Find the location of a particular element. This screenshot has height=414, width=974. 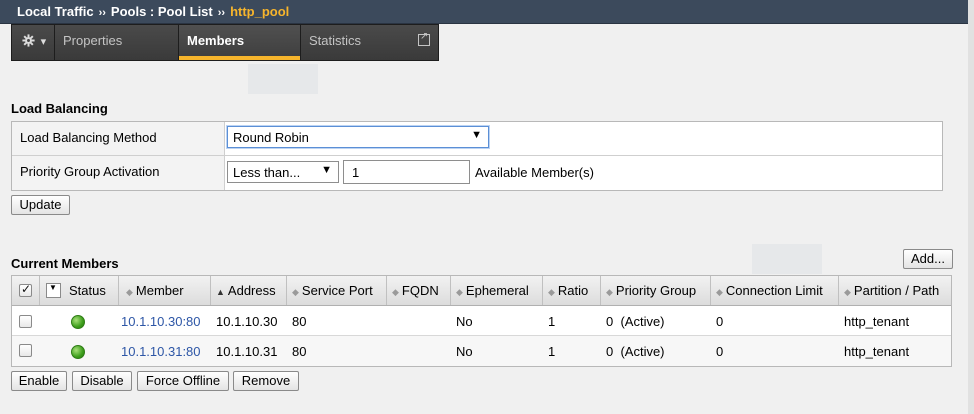

col-partition-path: ◆ Partition / Path is located at coordinates (895, 290).